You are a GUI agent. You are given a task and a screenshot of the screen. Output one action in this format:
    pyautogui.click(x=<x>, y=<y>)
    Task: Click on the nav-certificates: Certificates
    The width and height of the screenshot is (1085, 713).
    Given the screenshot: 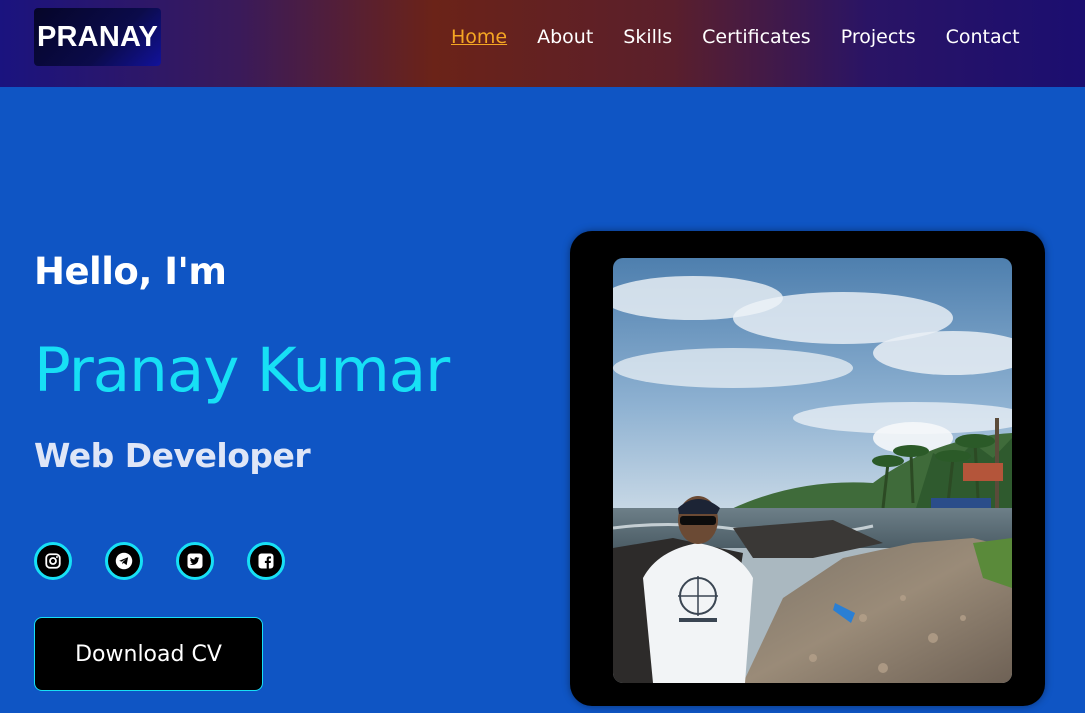 What is the action you would take?
    pyautogui.click(x=756, y=37)
    